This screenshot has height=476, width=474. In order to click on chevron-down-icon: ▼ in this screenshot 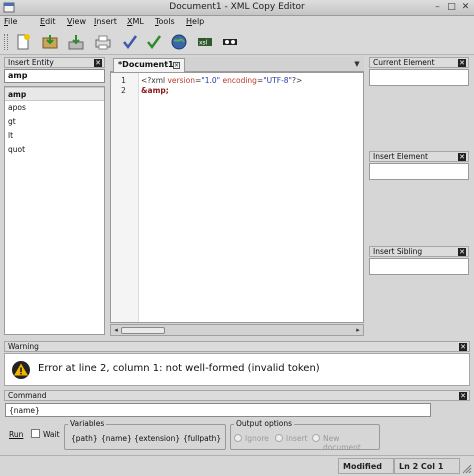, I will do `click(357, 64)`.